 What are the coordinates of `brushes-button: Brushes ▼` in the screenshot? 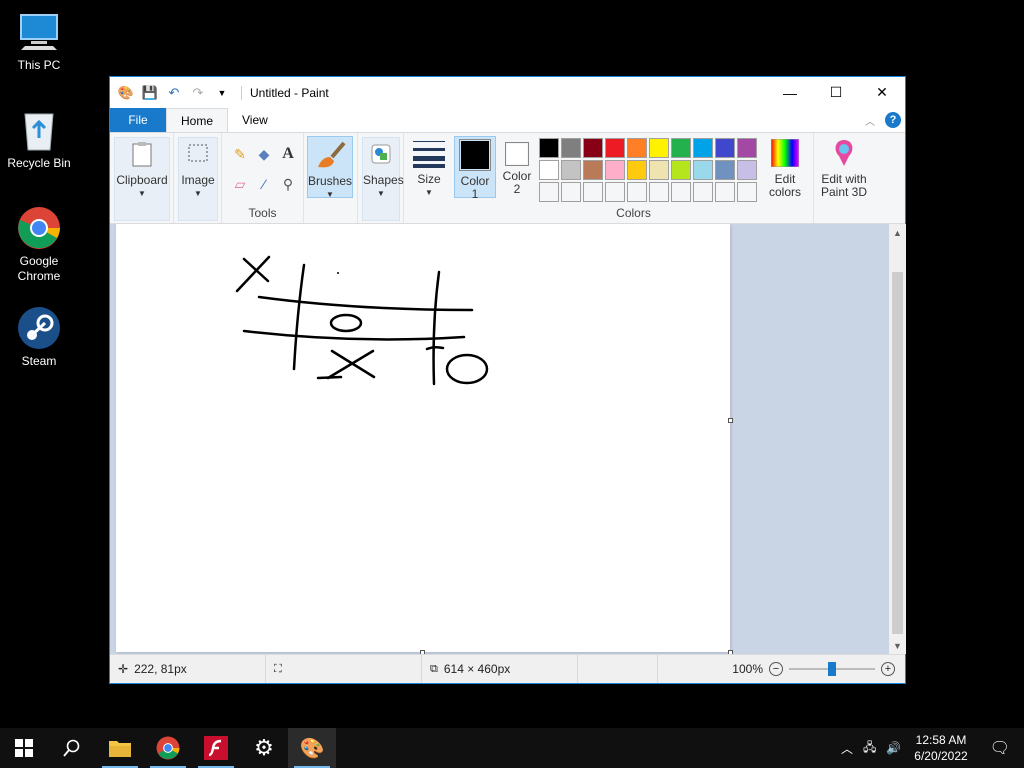 It's located at (330, 167).